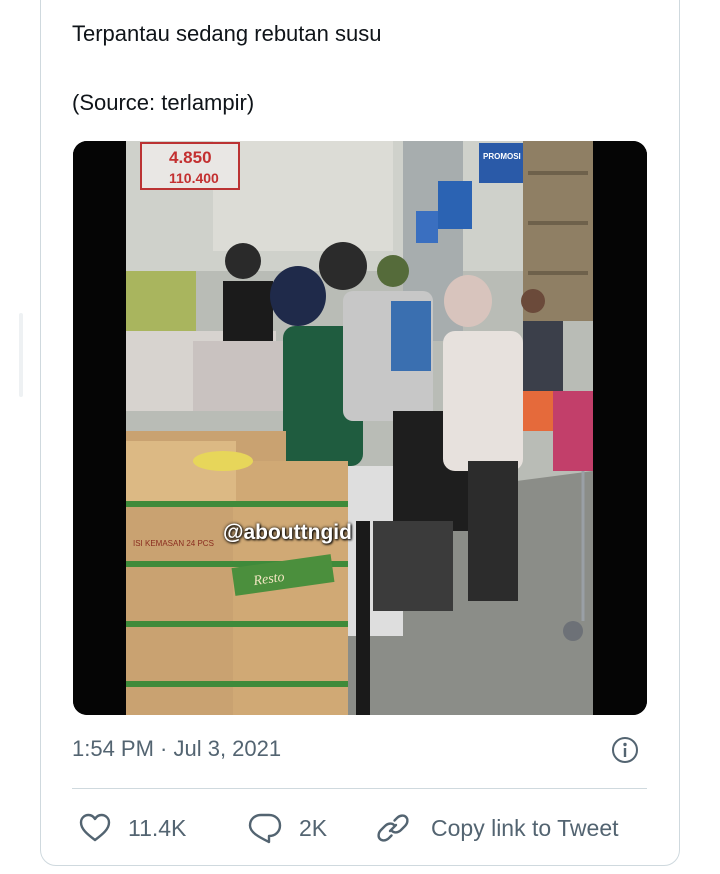 The image size is (720, 874). What do you see at coordinates (176, 749) in the screenshot?
I see `tweet-timestamp: 1:54 PM · Jul 3, 2021` at bounding box center [176, 749].